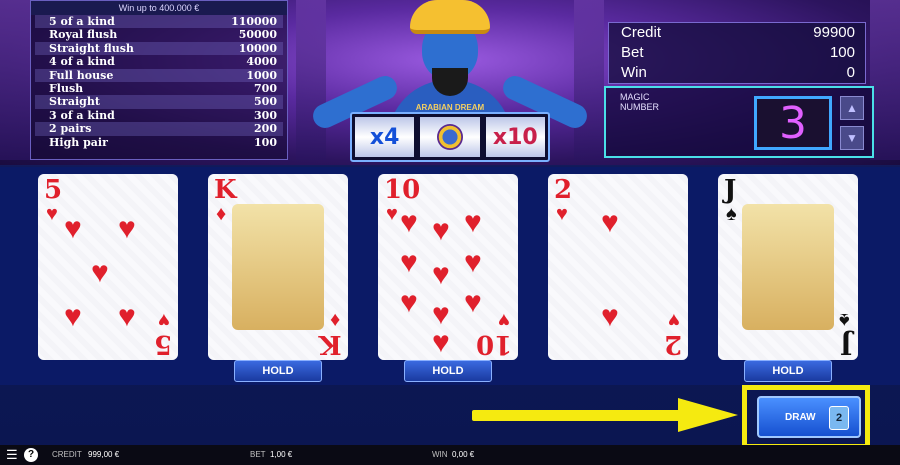 The width and height of the screenshot is (900, 465). I want to click on multiplier-reel-left: x4, so click(385, 137).